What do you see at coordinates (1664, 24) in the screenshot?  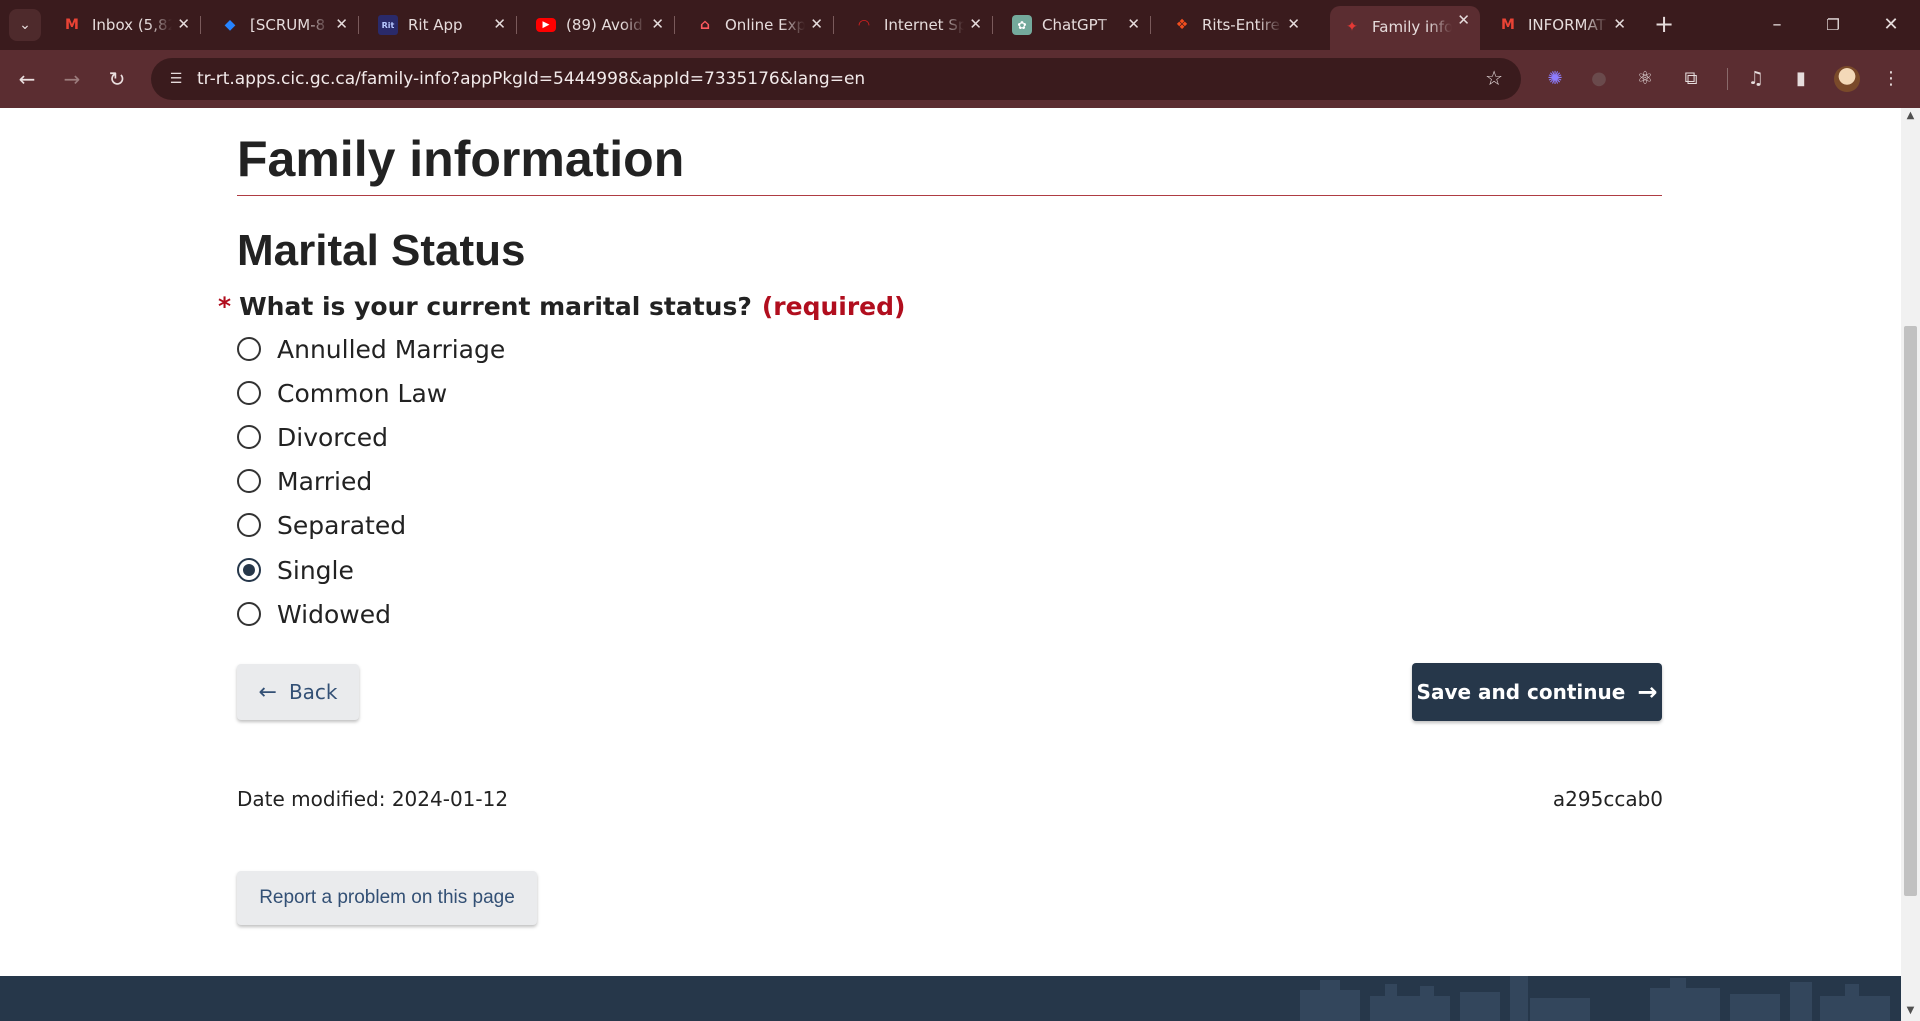 I see `new-tab-icon: +` at bounding box center [1664, 24].